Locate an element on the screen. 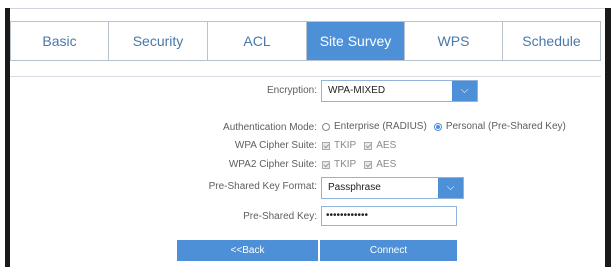 The image size is (616, 267). wpa2-cipher-label: WPA2 Cipher Suite: is located at coordinates (272, 164).